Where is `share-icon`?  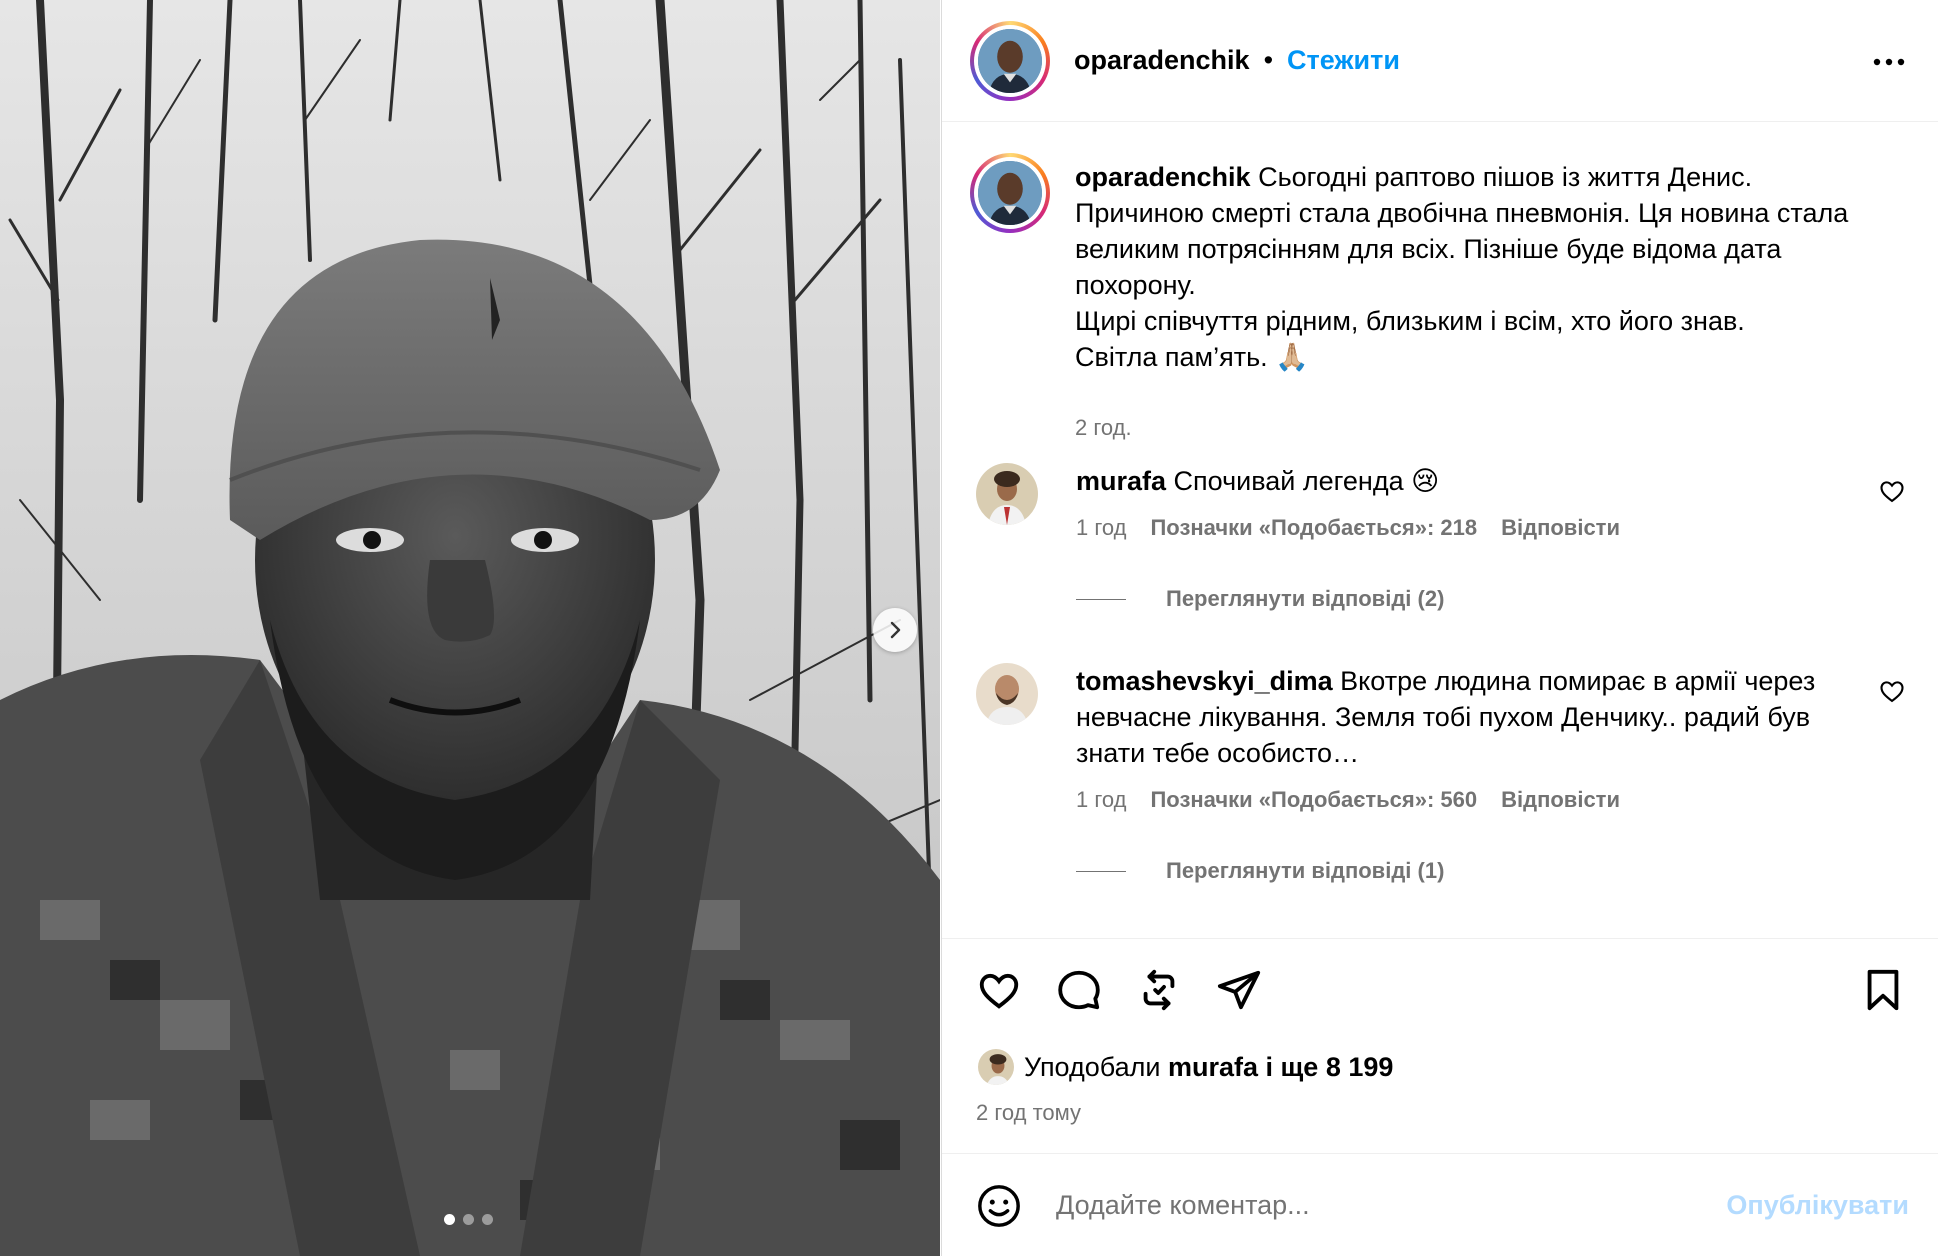 share-icon is located at coordinates (1239, 990).